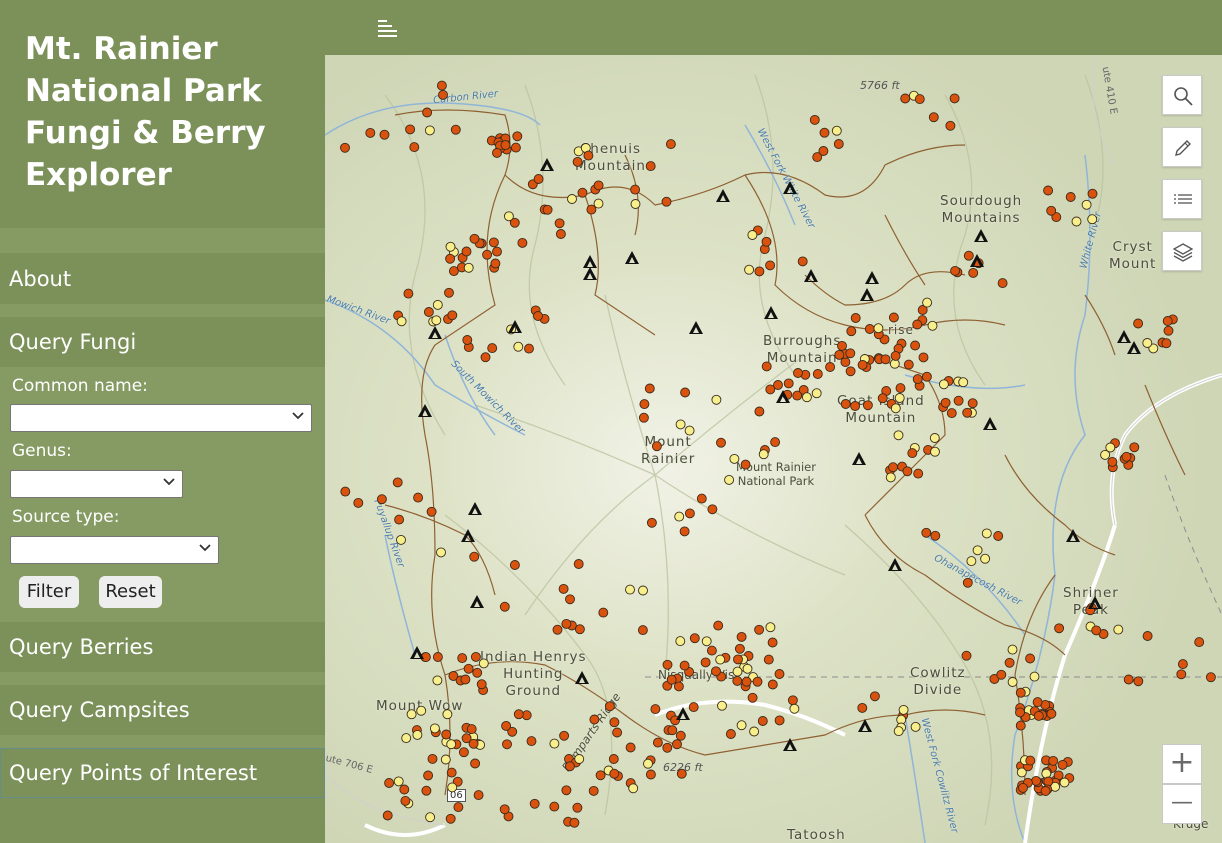  I want to click on map-legend-button, so click(1182, 199).